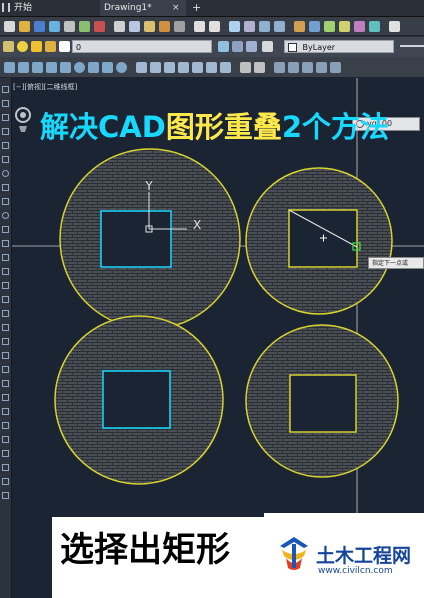 This screenshot has width=424, height=598. What do you see at coordinates (294, 553) in the screenshot?
I see `civilcn-logo-icon` at bounding box center [294, 553].